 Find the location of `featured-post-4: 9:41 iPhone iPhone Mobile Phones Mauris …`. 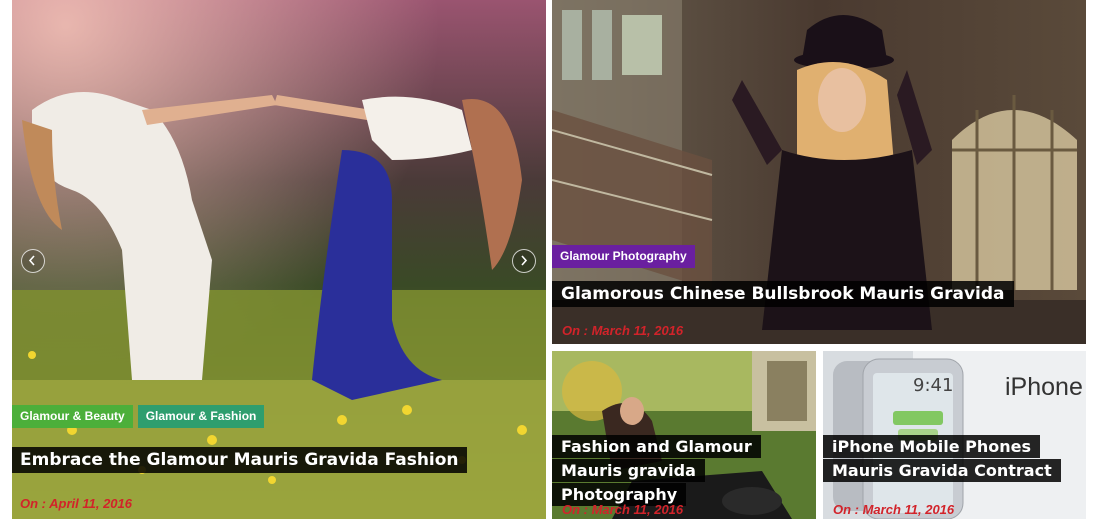

featured-post-4: 9:41 iPhone iPhone Mobile Phones Mauris … is located at coordinates (954, 435).